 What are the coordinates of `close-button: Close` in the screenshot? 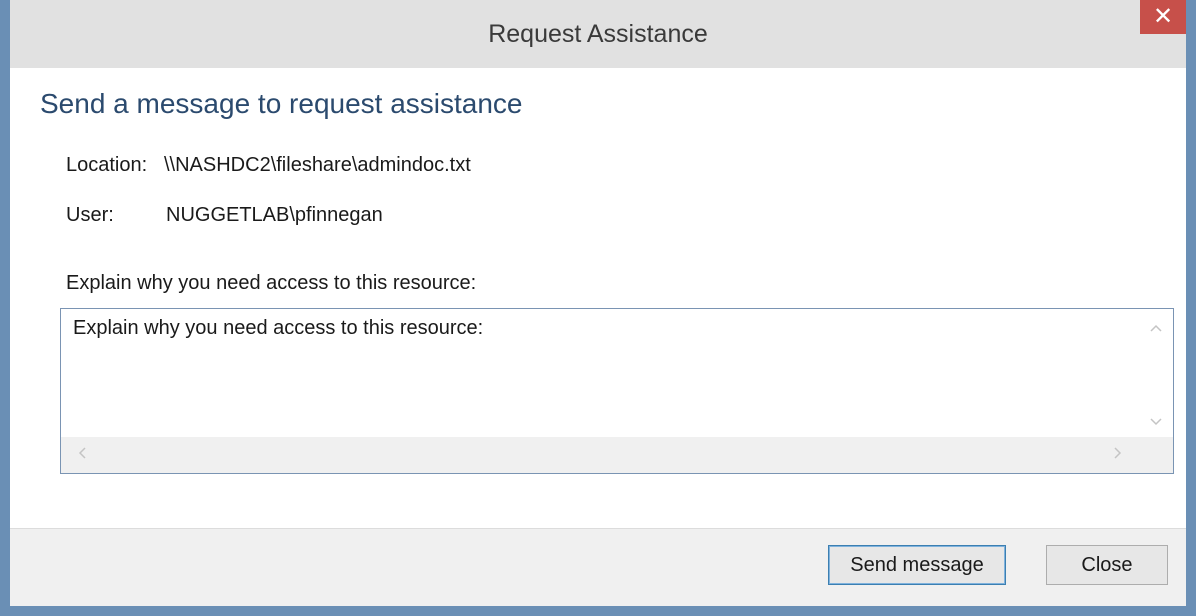 It's located at (1107, 565).